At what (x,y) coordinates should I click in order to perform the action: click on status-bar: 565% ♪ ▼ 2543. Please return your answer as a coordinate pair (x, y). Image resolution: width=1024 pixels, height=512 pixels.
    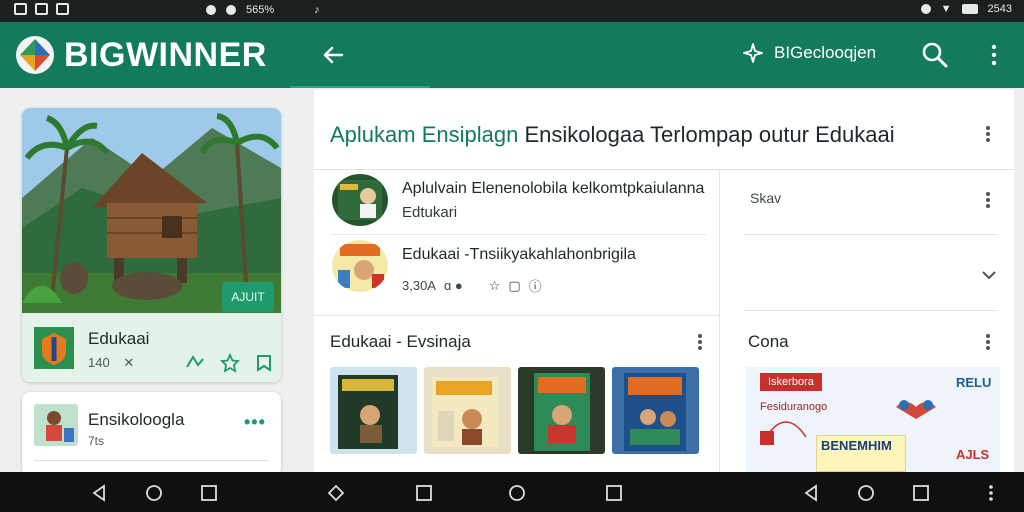
    Looking at the image, I should click on (512, 11).